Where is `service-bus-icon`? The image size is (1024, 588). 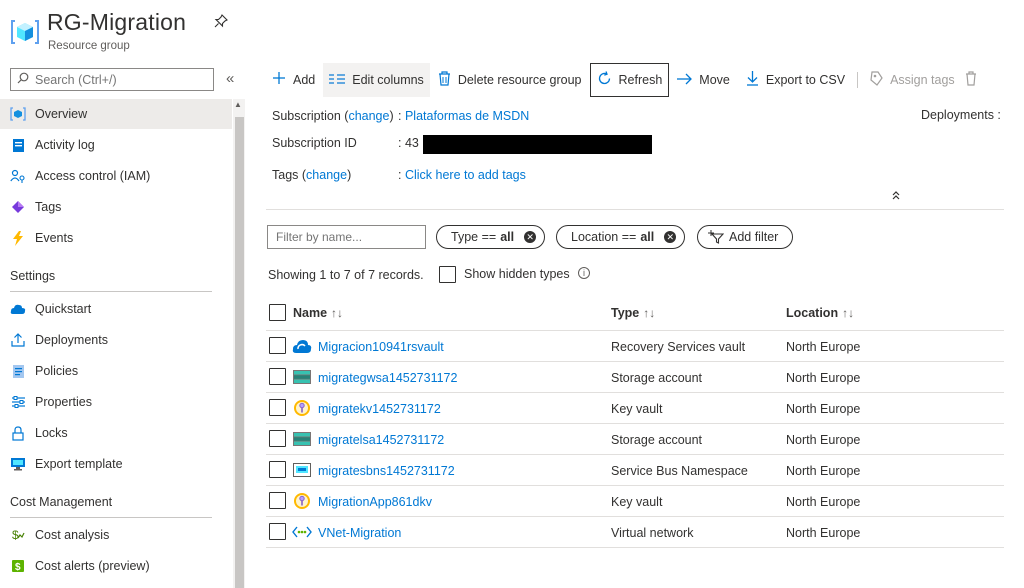 service-bus-icon is located at coordinates (302, 470).